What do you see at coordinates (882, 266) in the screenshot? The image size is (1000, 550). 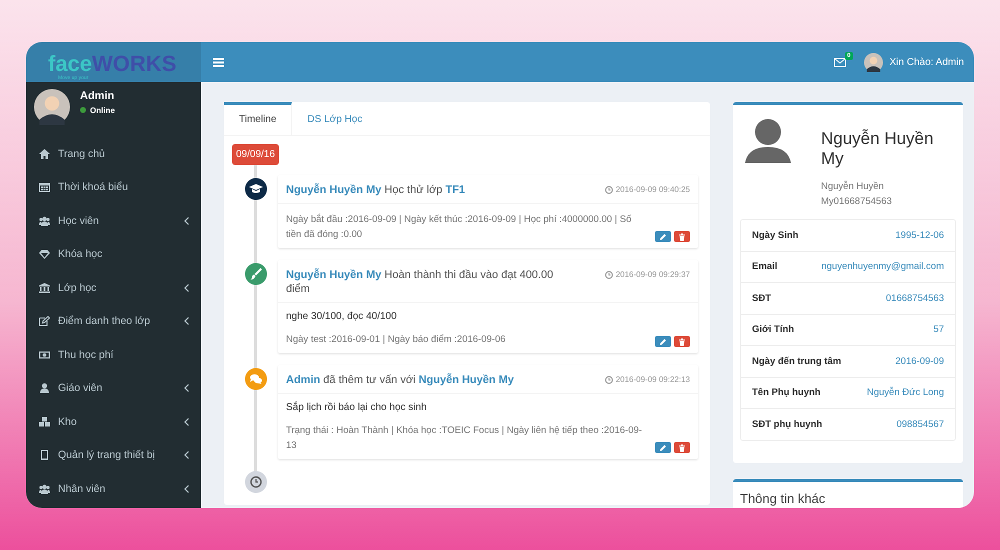 I see `field-value: nguyenhuyenmy@gmail.com` at bounding box center [882, 266].